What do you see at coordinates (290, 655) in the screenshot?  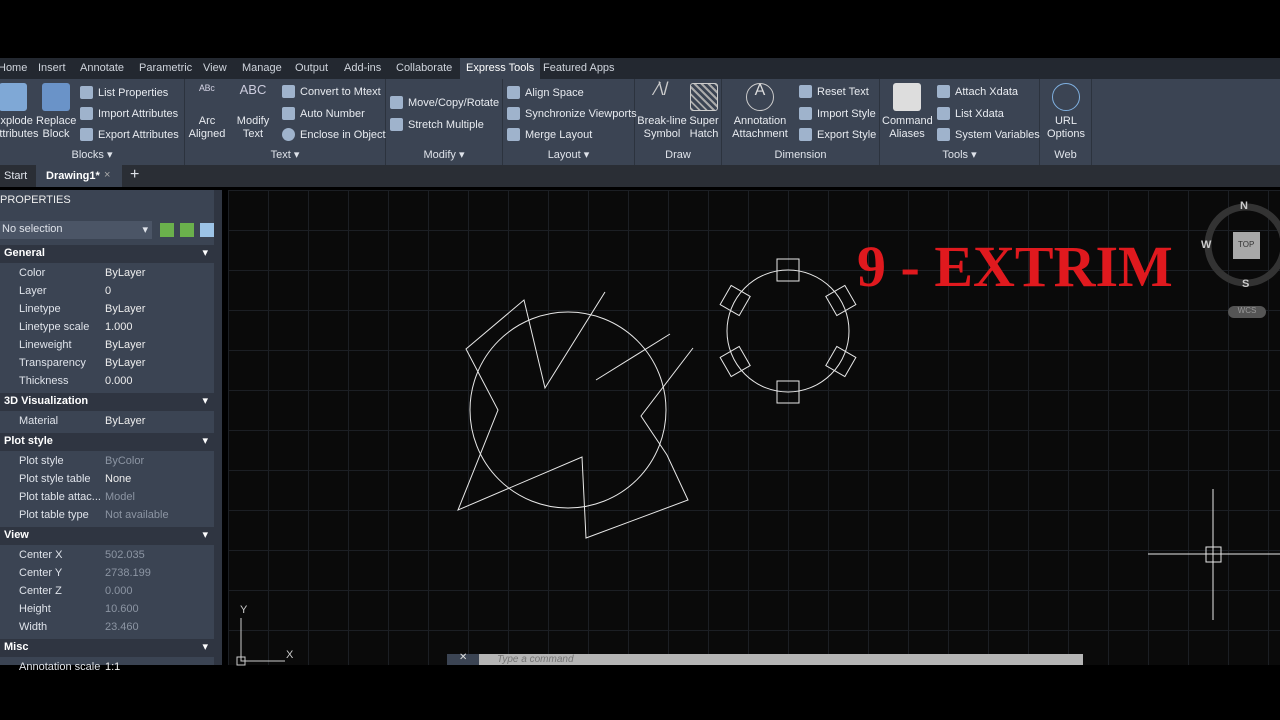 I see `ucs-x-label: X` at bounding box center [290, 655].